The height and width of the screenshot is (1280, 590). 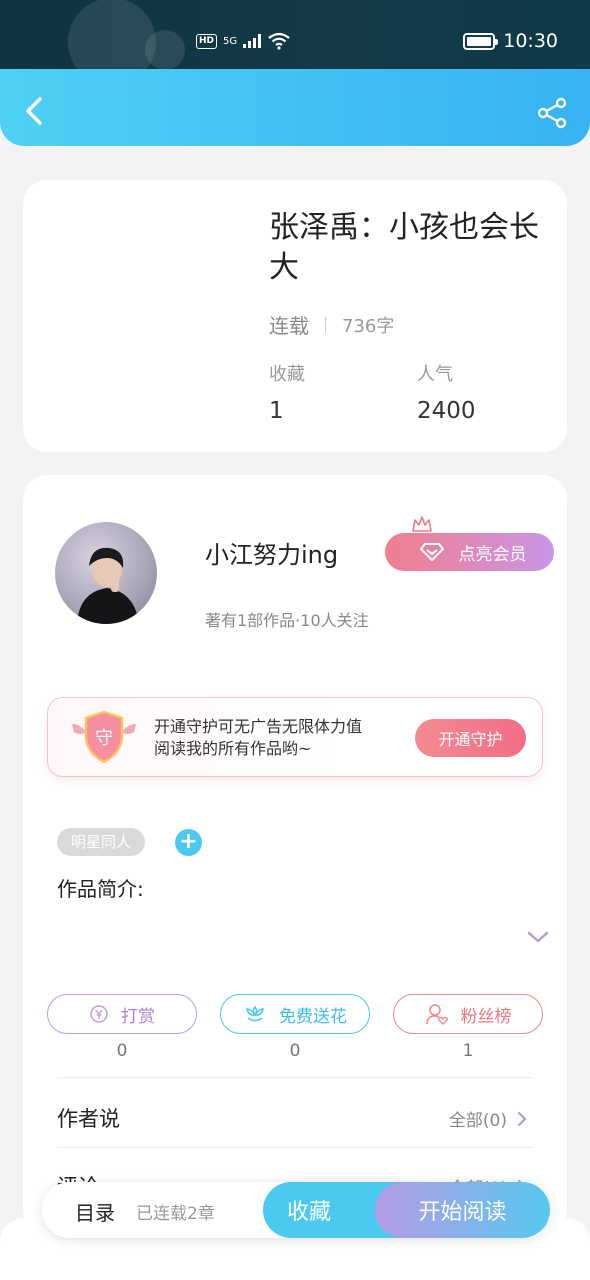 I want to click on bottom-action-bar: 目录 已连载2章 收藏 开始阅读, so click(x=296, y=1210).